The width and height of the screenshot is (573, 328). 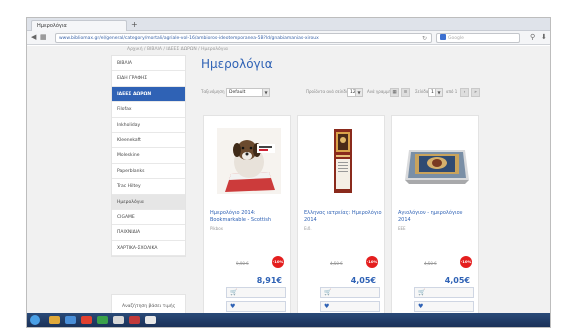 I want to click on new-price-value: 8,91€, so click(x=269, y=280).